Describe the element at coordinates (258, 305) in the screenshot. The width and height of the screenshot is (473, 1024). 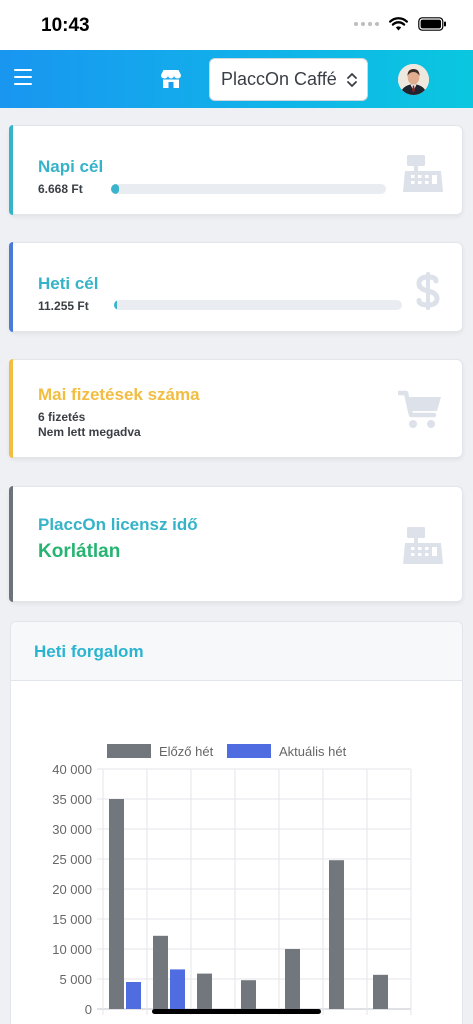
I see `weekly-goal-progress` at that location.